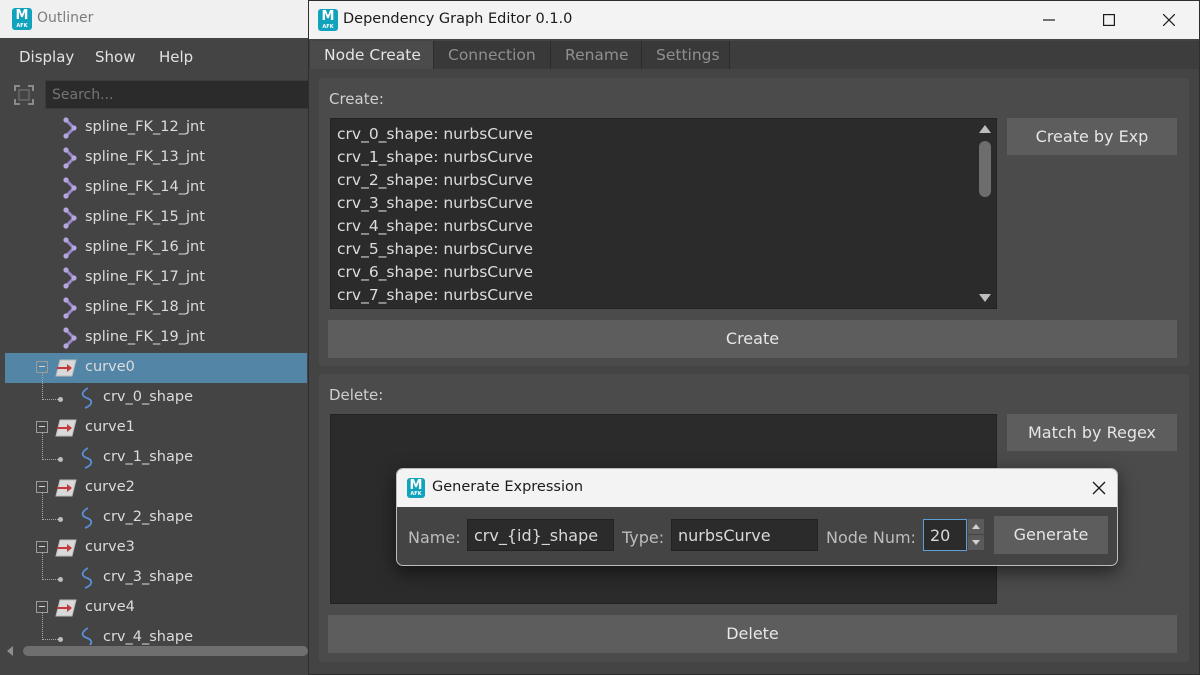  Describe the element at coordinates (10, 651) in the screenshot. I see `scroll-left-icon` at that location.